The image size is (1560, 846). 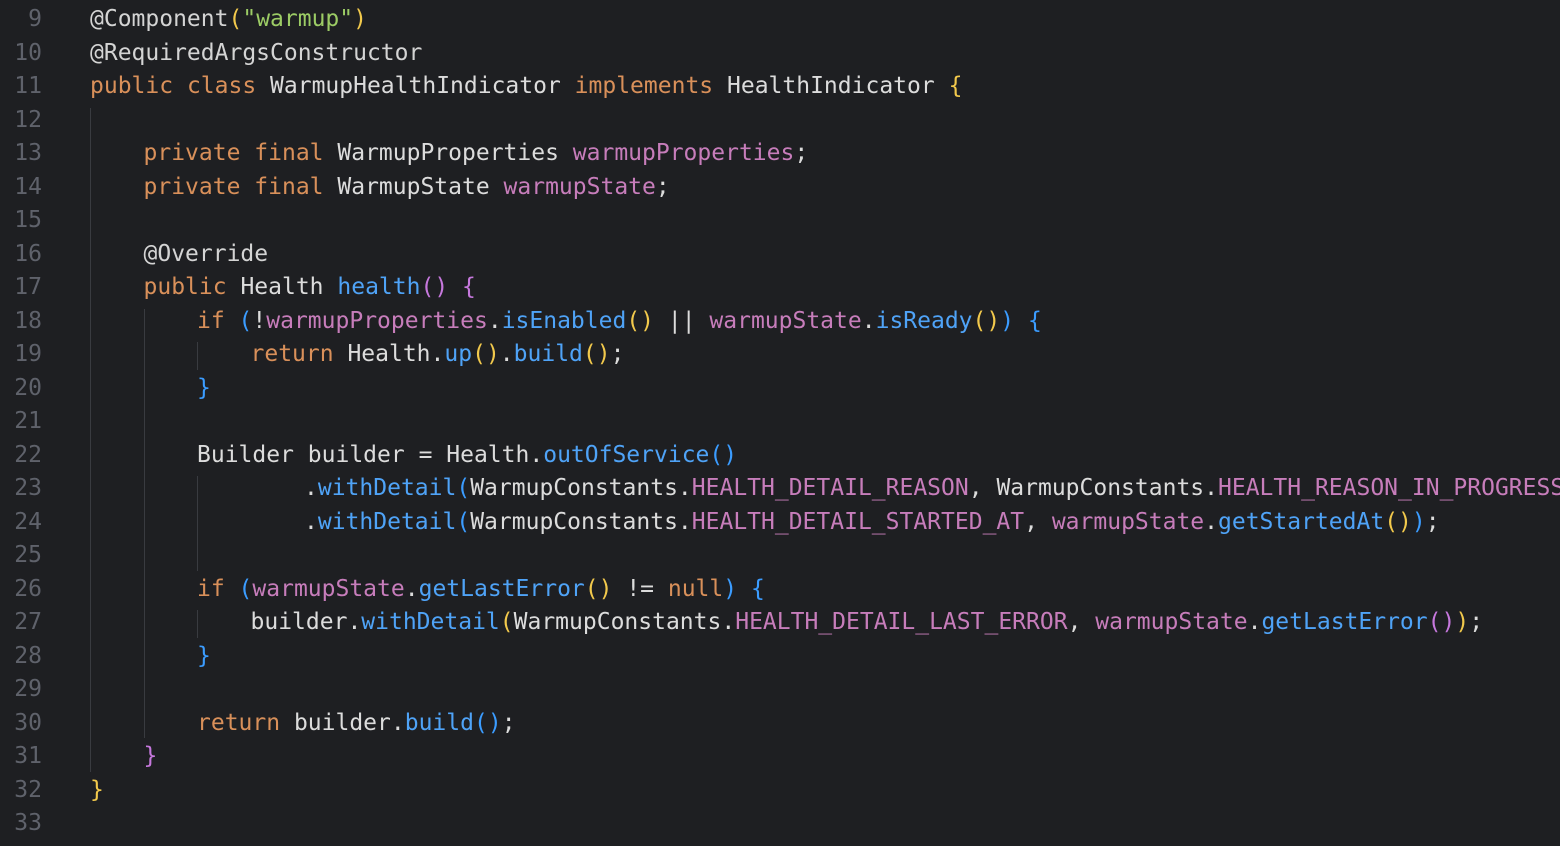 What do you see at coordinates (21, 455) in the screenshot?
I see `line-number: 22` at bounding box center [21, 455].